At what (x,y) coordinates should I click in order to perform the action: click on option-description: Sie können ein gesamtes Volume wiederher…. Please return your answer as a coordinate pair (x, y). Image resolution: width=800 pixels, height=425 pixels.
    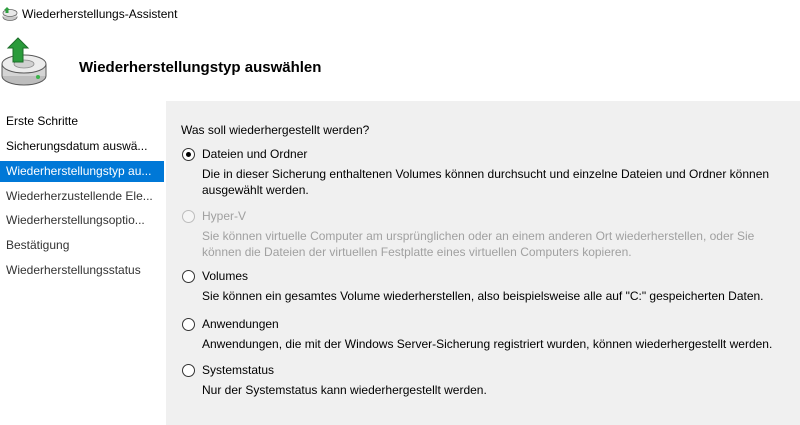
    Looking at the image, I should click on (483, 296).